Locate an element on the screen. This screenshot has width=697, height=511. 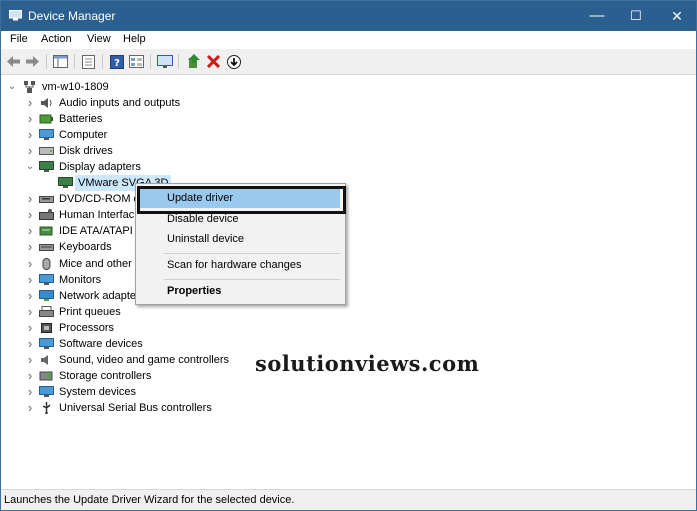
tree-node-label: Mice and other p is located at coordinates (100, 264).